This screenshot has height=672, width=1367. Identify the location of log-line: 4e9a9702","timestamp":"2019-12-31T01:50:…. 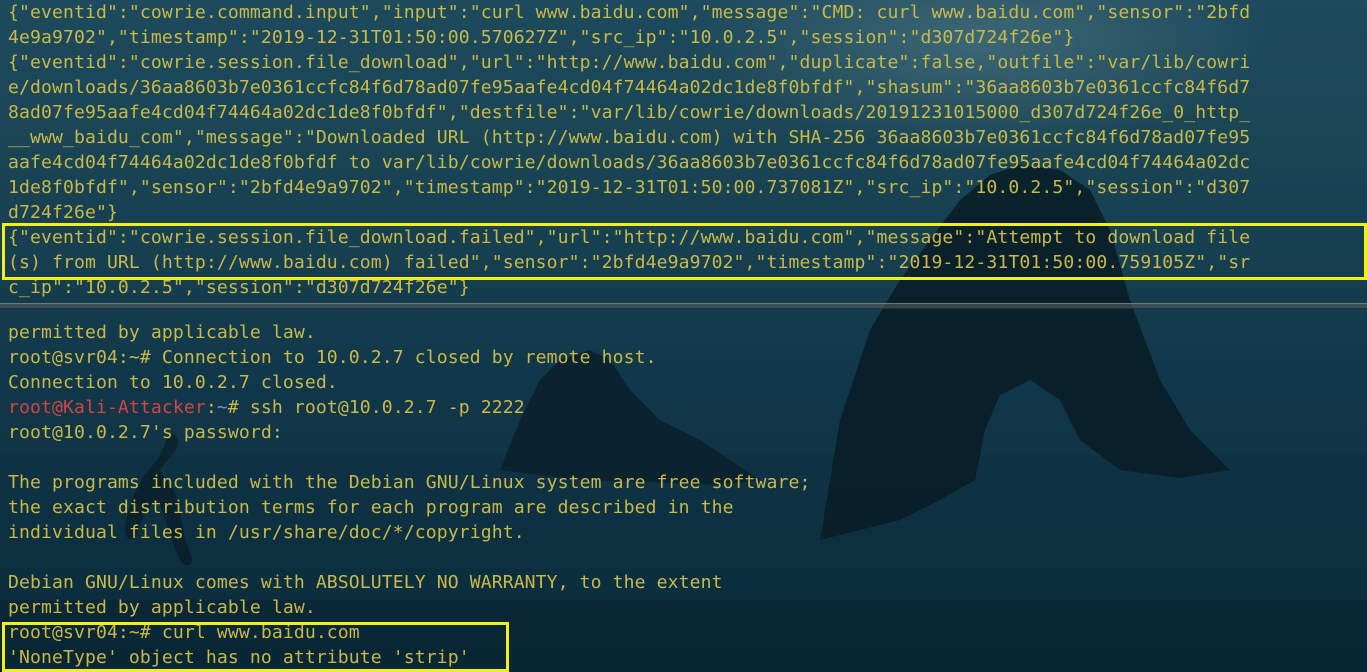
(541, 37).